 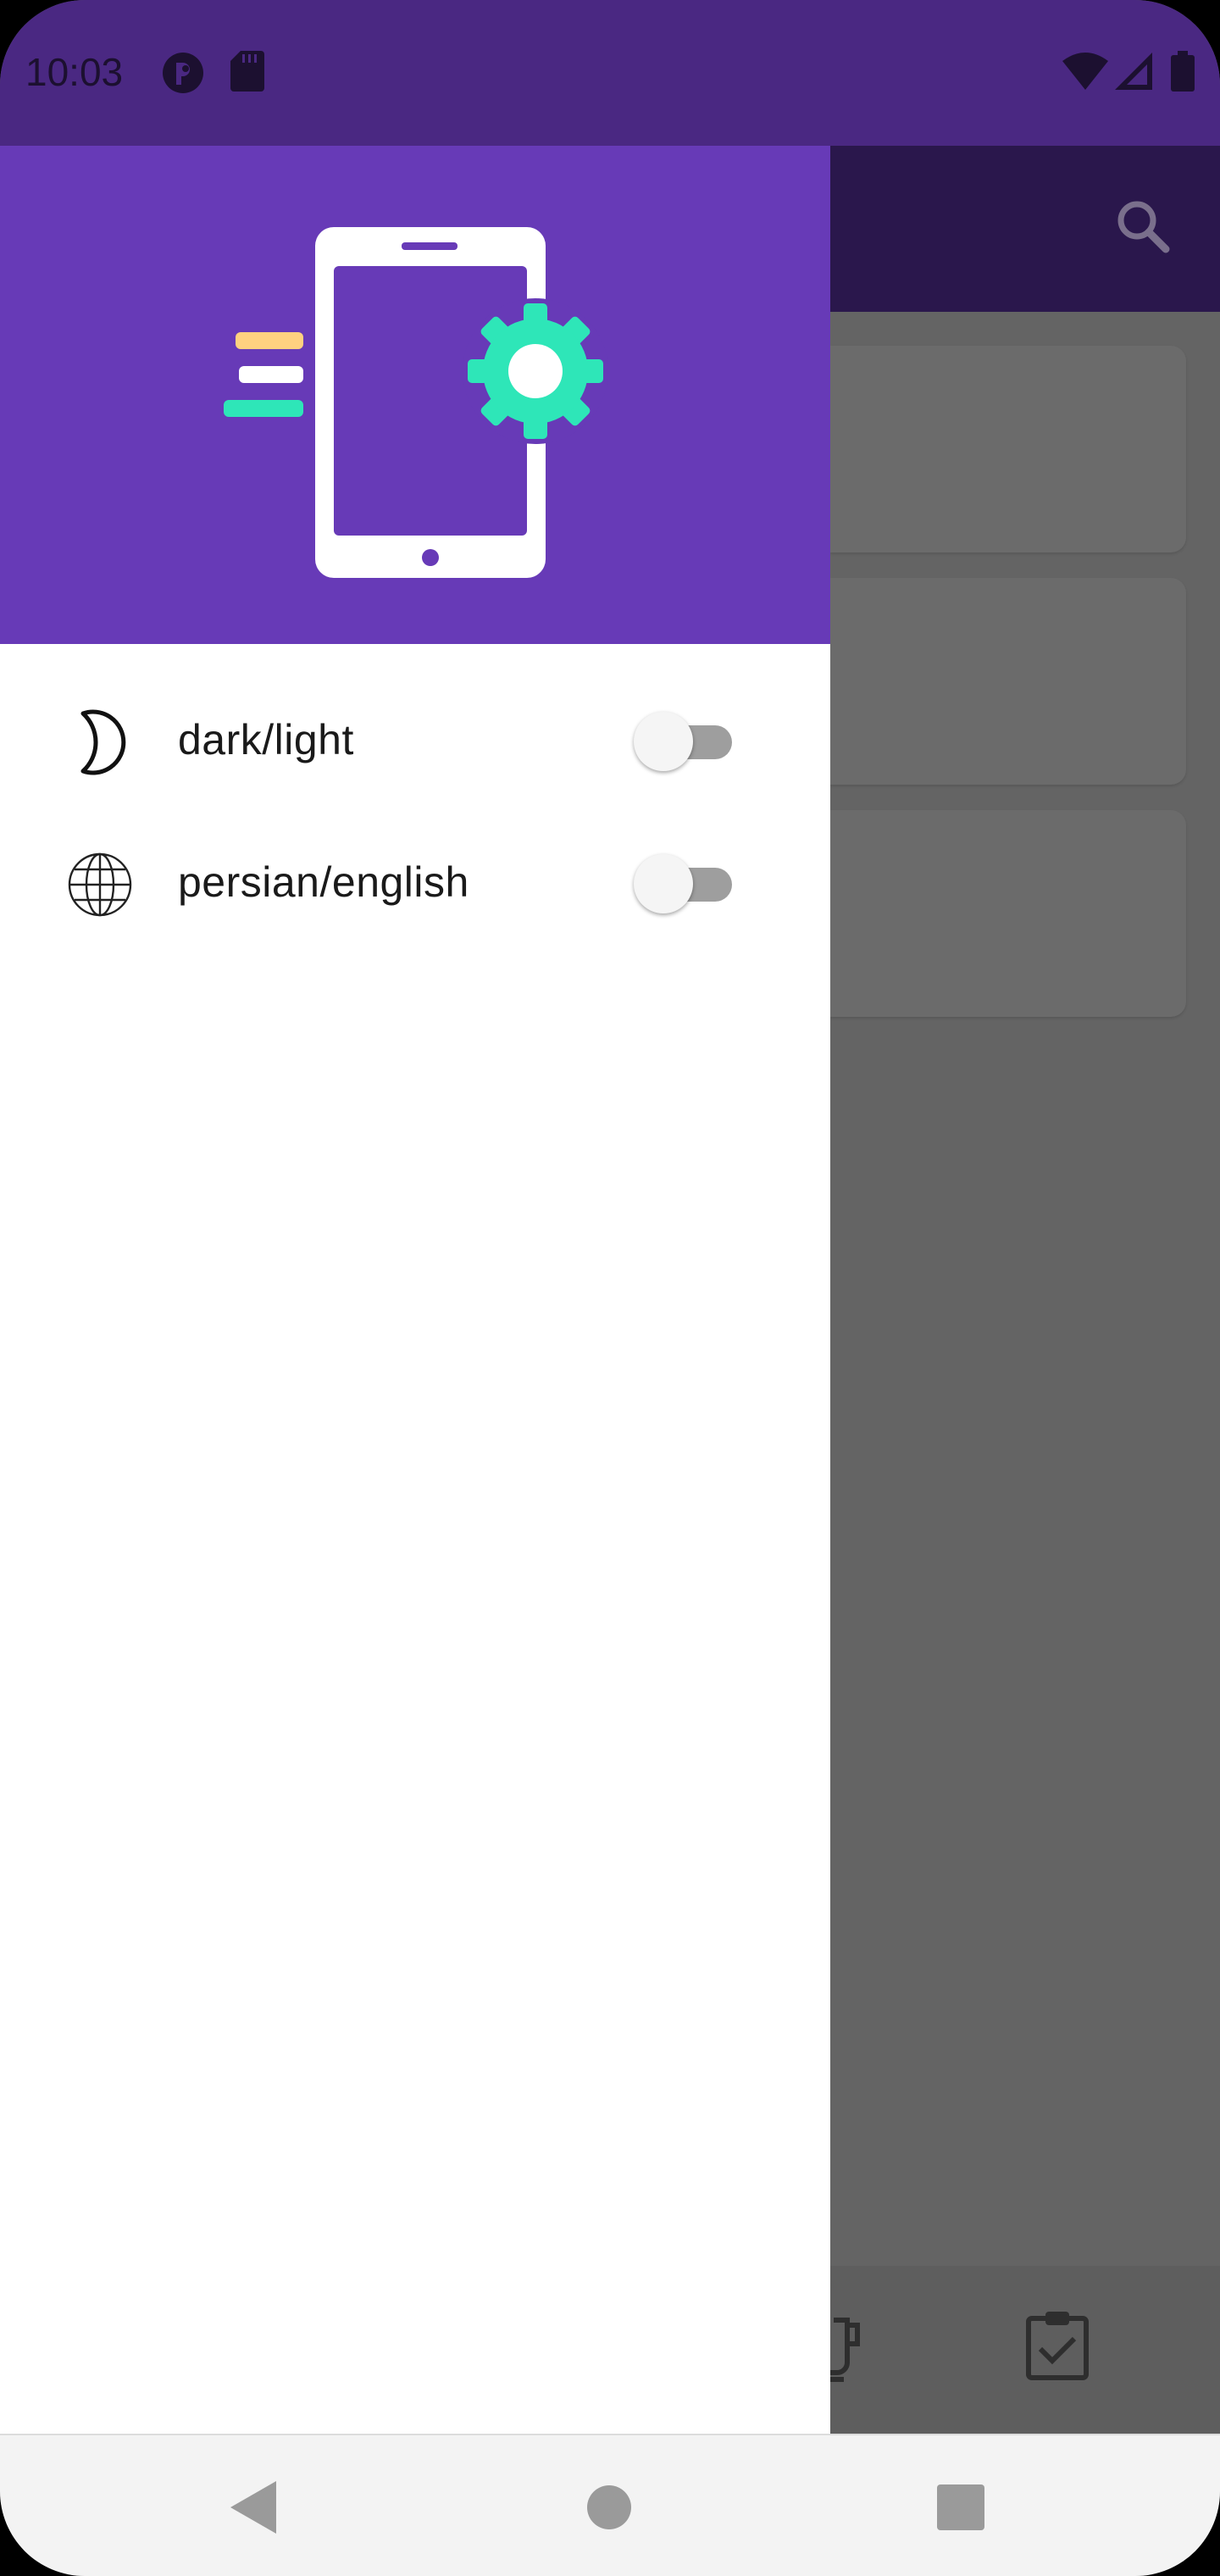 I want to click on search-icon, so click(x=1144, y=227).